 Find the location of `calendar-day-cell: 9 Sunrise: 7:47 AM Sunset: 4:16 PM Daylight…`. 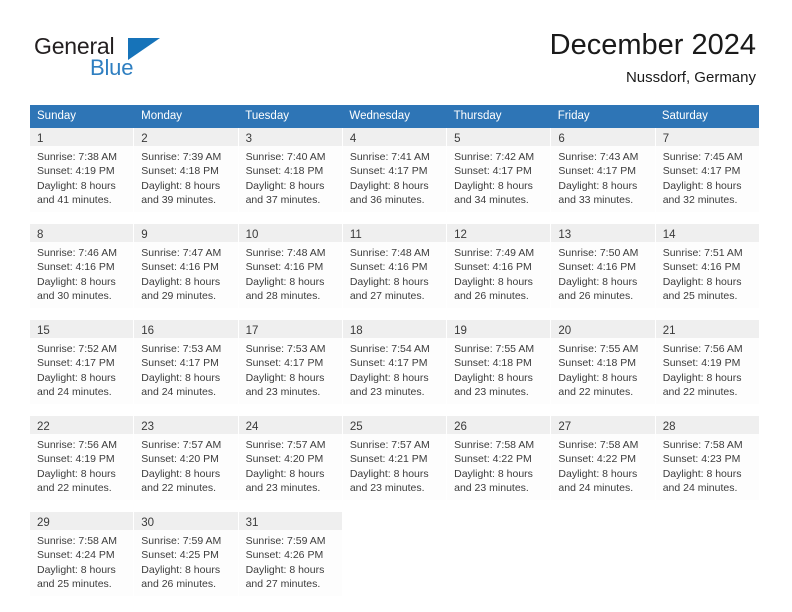

calendar-day-cell: 9 Sunrise: 7:47 AM Sunset: 4:16 PM Daylight… is located at coordinates (186, 269).